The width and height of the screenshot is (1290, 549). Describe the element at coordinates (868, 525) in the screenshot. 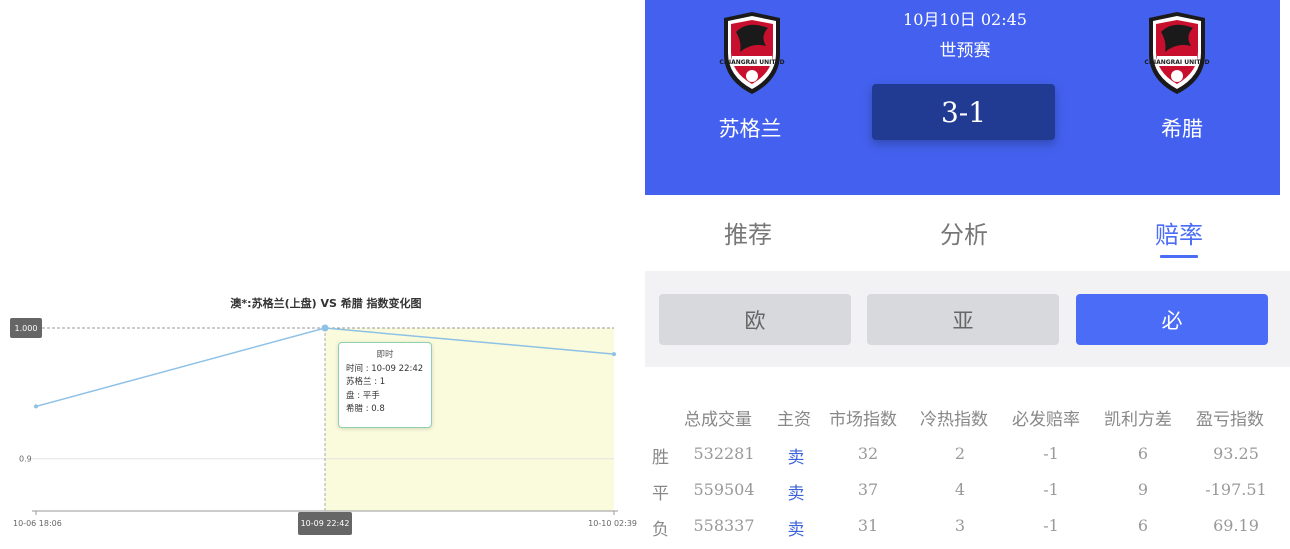

I see `cell-market-index: 31` at that location.